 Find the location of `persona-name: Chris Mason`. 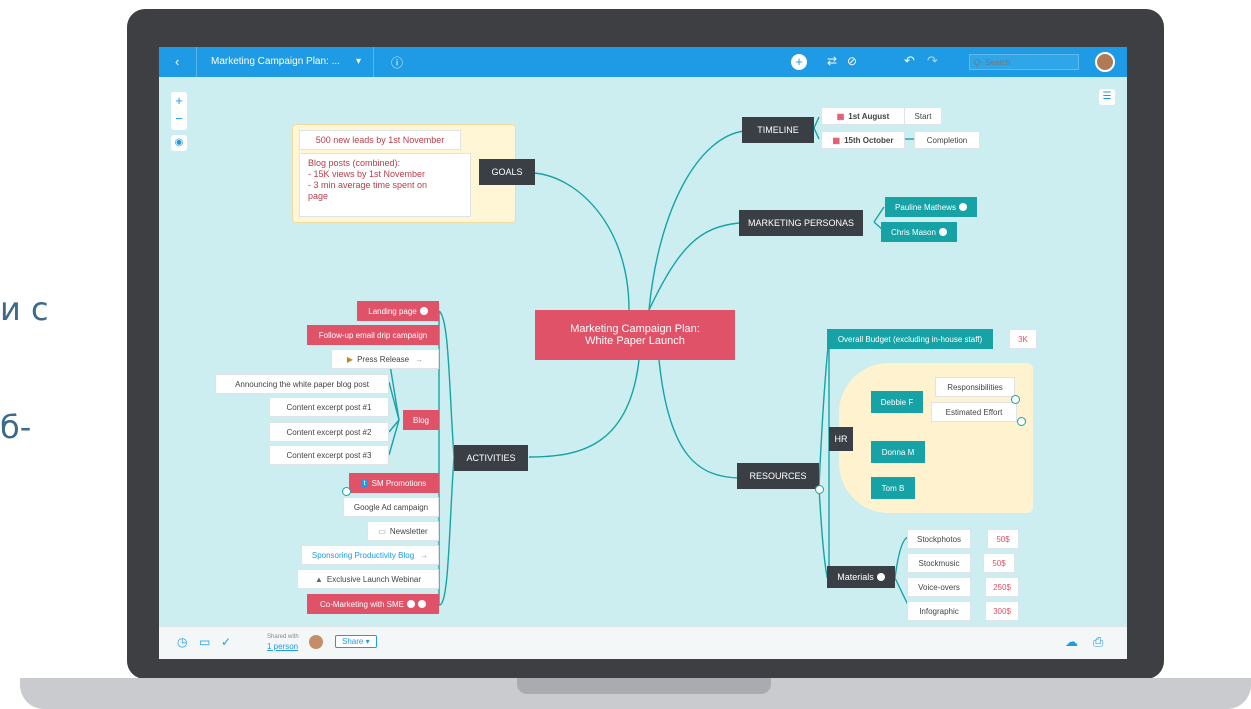

persona-name: Chris Mason is located at coordinates (913, 232).